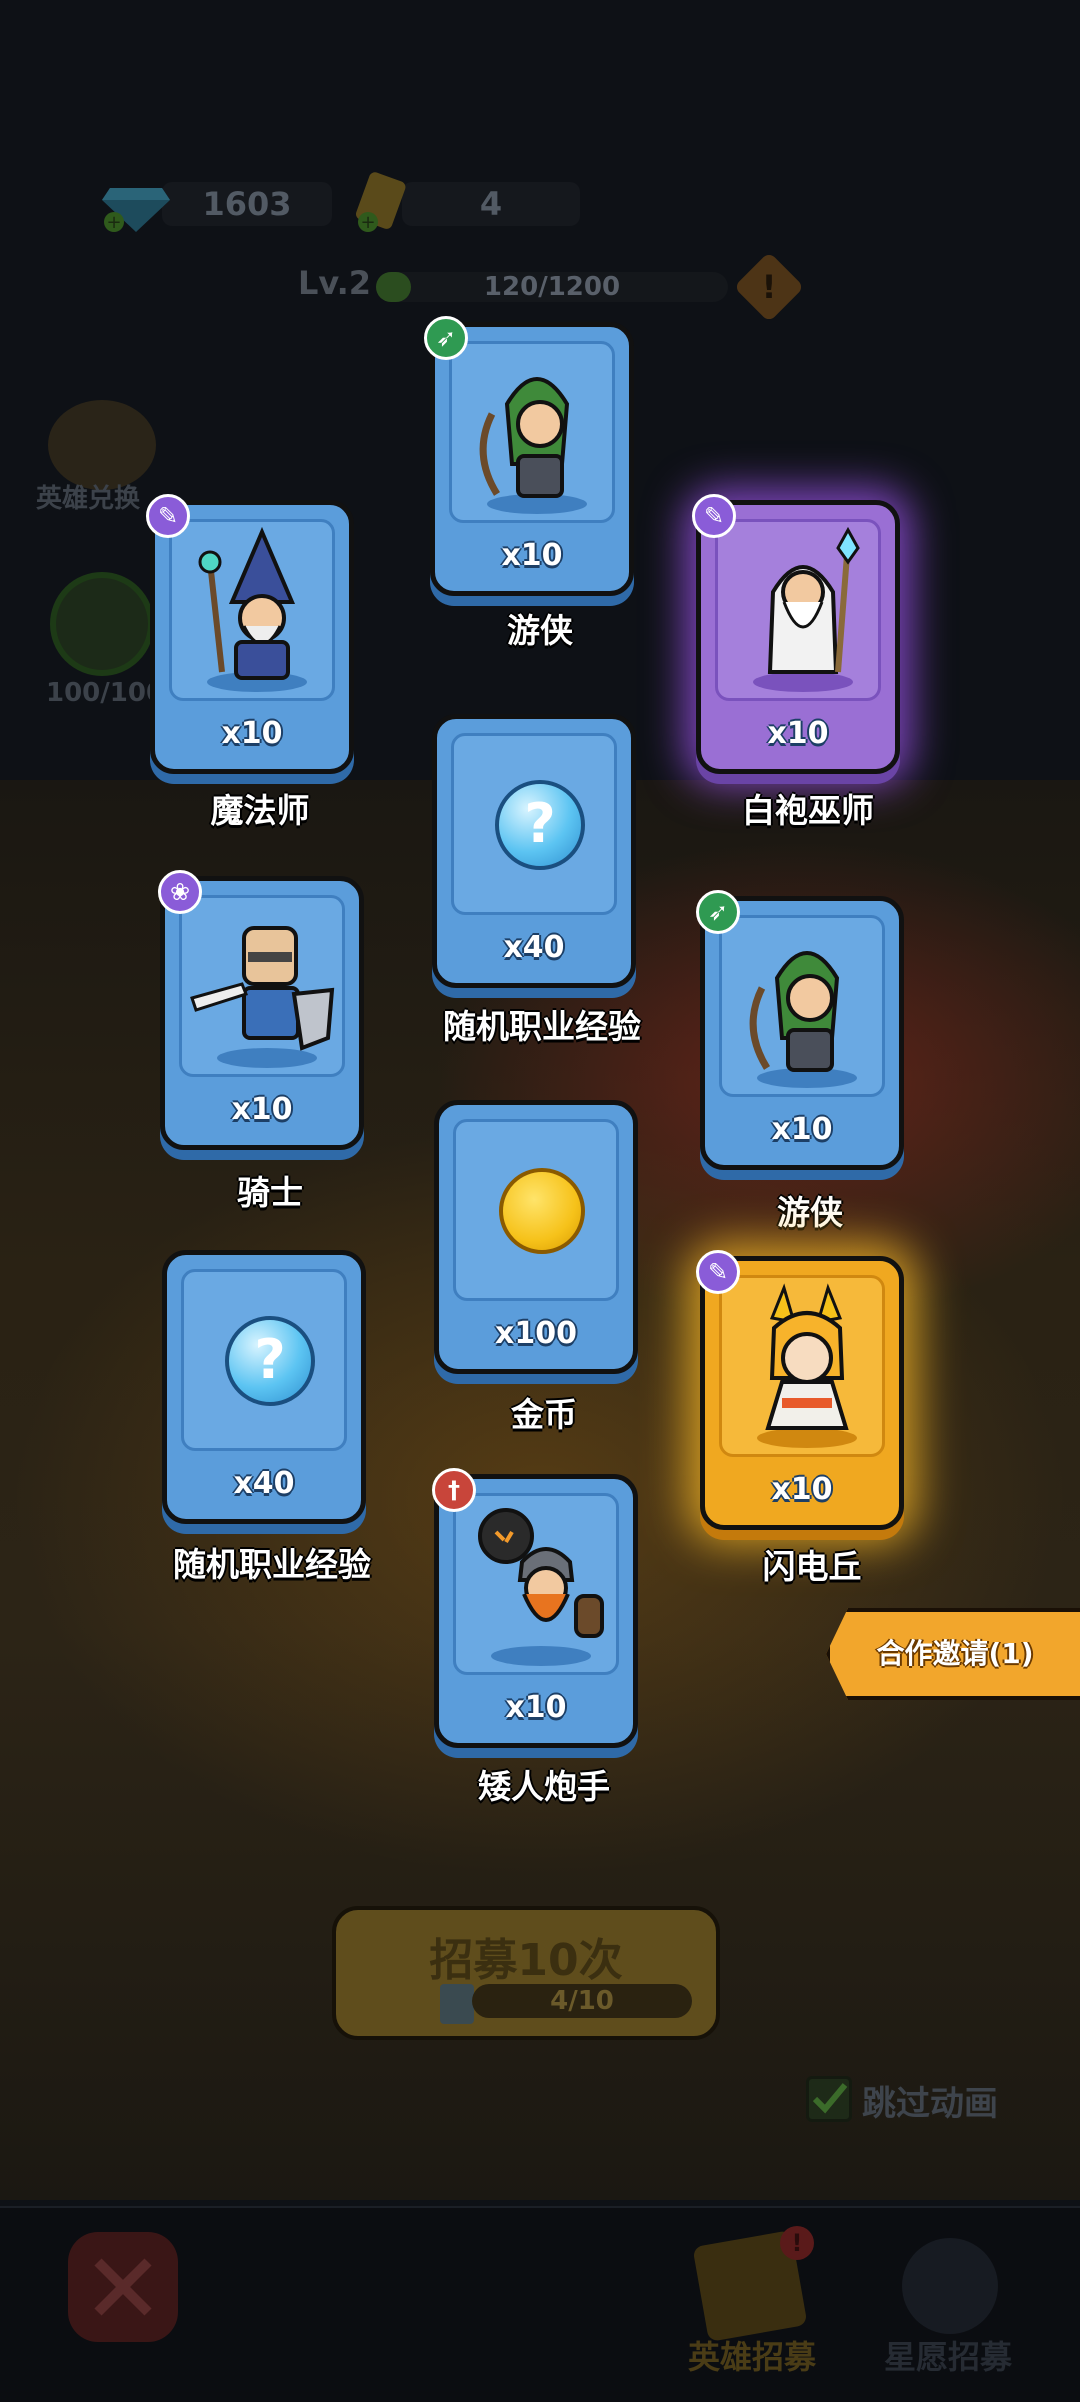 The height and width of the screenshot is (2402, 1080). What do you see at coordinates (270, 1192) in the screenshot?
I see `card-name: 骑士` at bounding box center [270, 1192].